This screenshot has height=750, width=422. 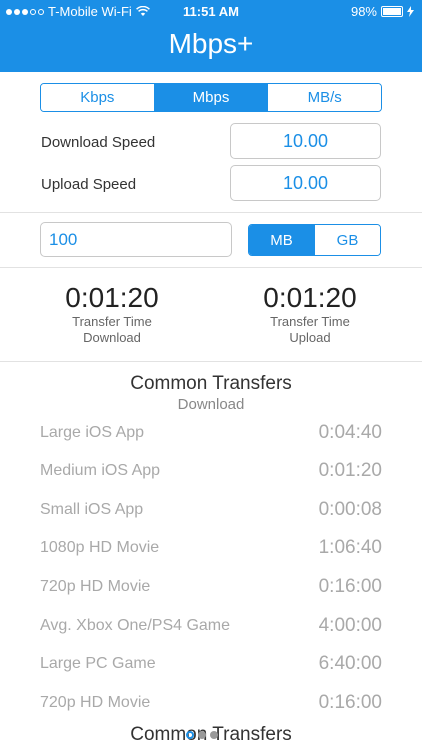 I want to click on transfer-time: 0:00:08, so click(x=350, y=509).